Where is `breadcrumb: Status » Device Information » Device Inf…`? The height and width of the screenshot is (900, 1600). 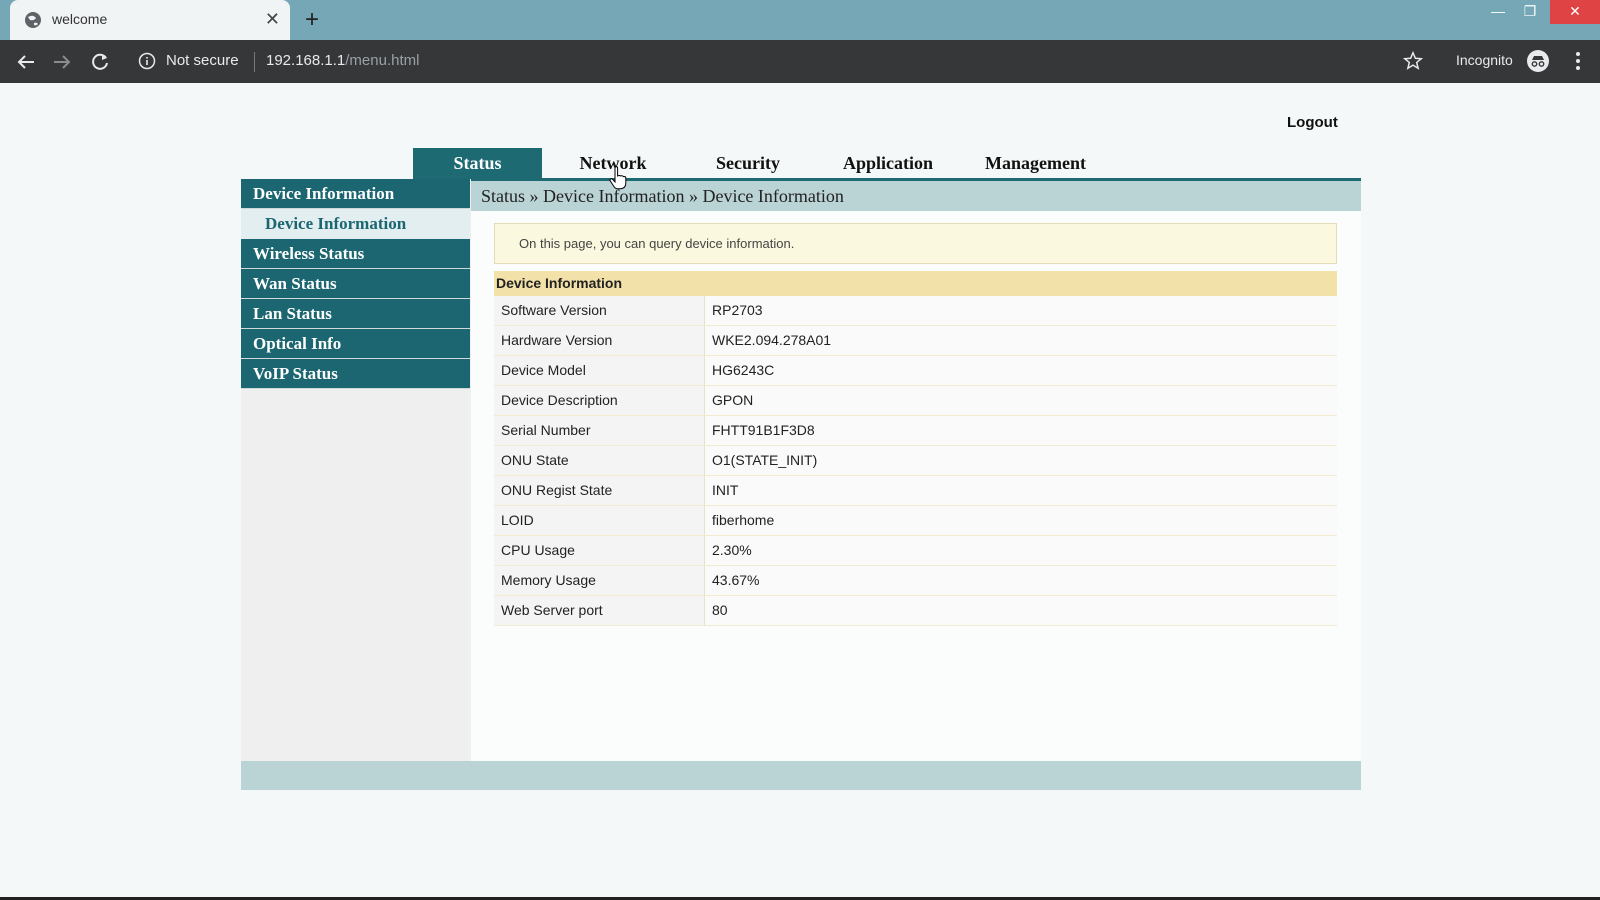 breadcrumb: Status » Device Information » Device Inf… is located at coordinates (916, 196).